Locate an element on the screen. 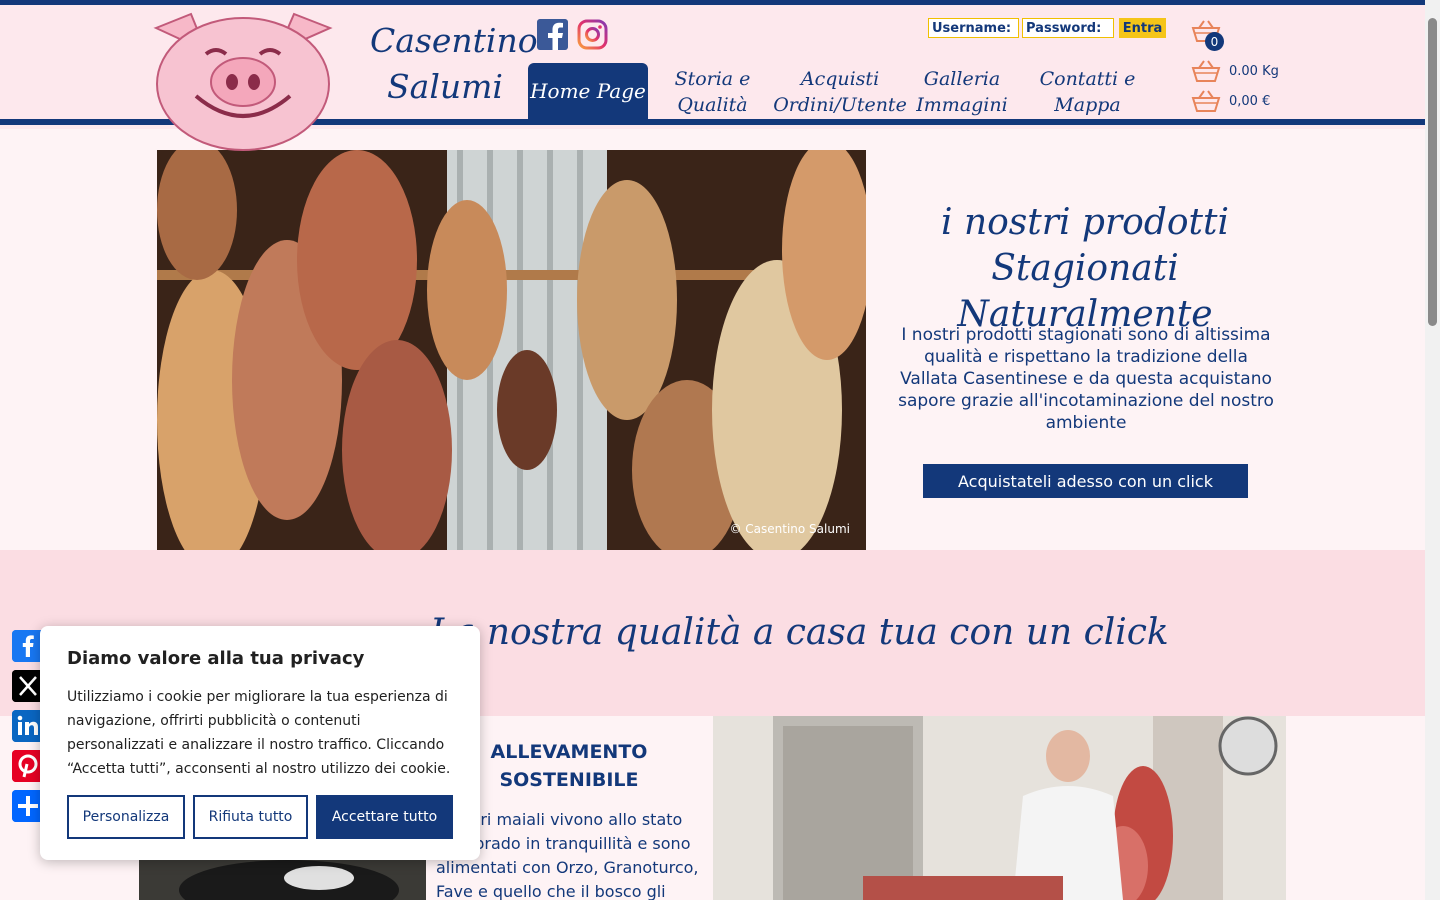 This screenshot has width=1440, height=900. nav-galleria-line2: Immagini is located at coordinates (962, 105).